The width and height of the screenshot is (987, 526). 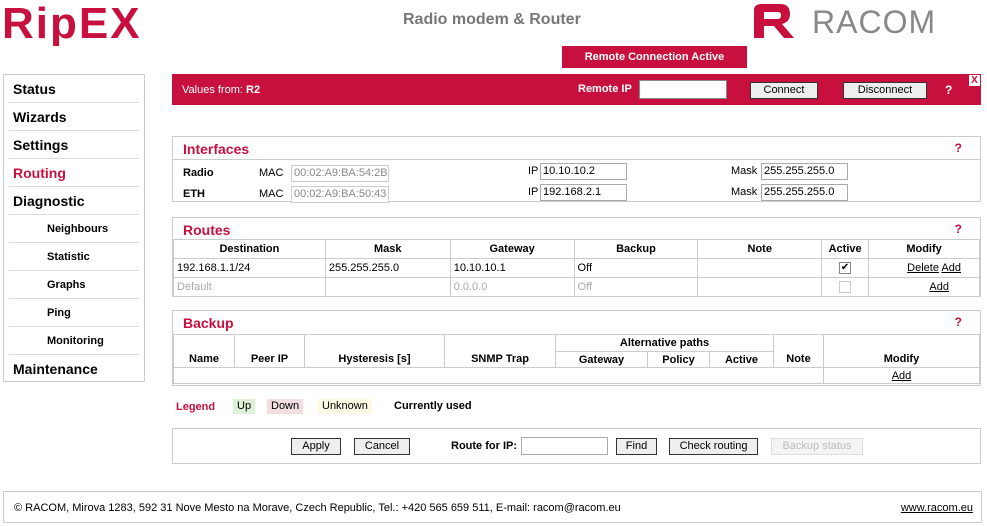 I want to click on route-backup: Off, so click(x=636, y=268).